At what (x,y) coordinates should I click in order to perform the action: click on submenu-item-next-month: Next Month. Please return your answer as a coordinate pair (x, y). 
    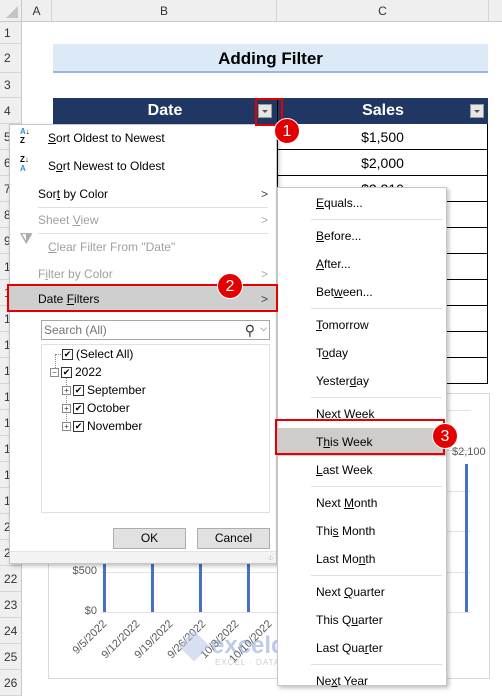
    Looking at the image, I should click on (362, 503).